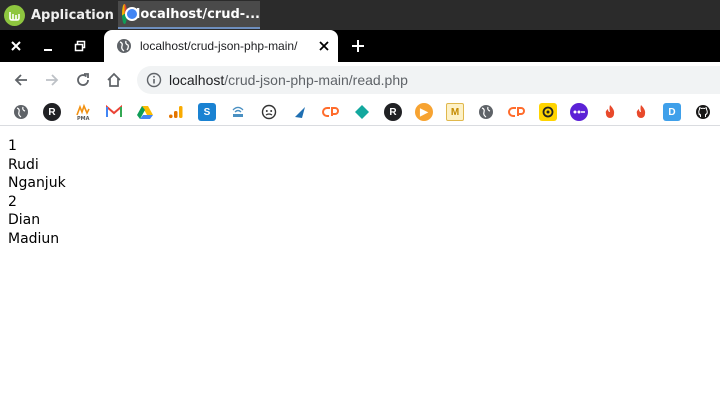  Describe the element at coordinates (12, 201) in the screenshot. I see `record-2-id: 2` at that location.